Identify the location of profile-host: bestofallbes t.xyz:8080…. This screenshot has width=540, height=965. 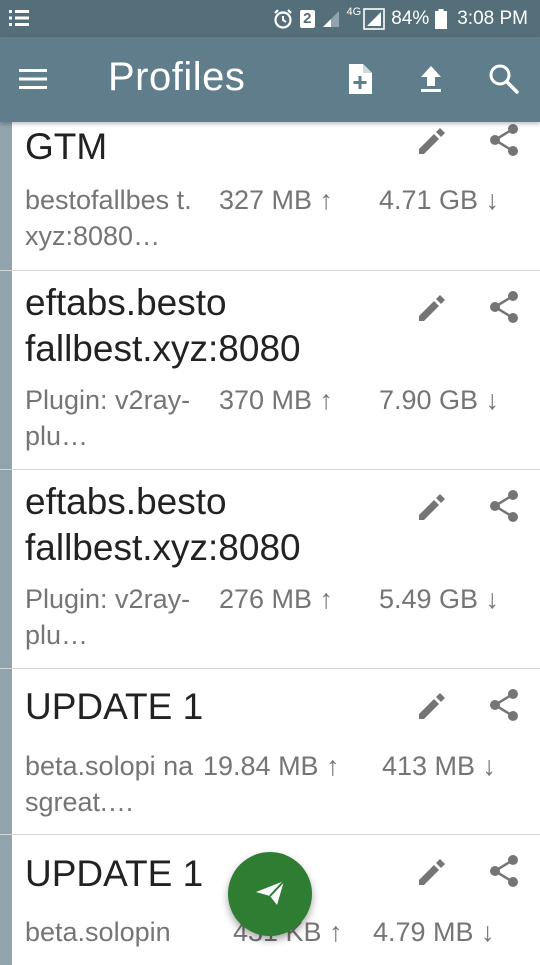
(108, 218).